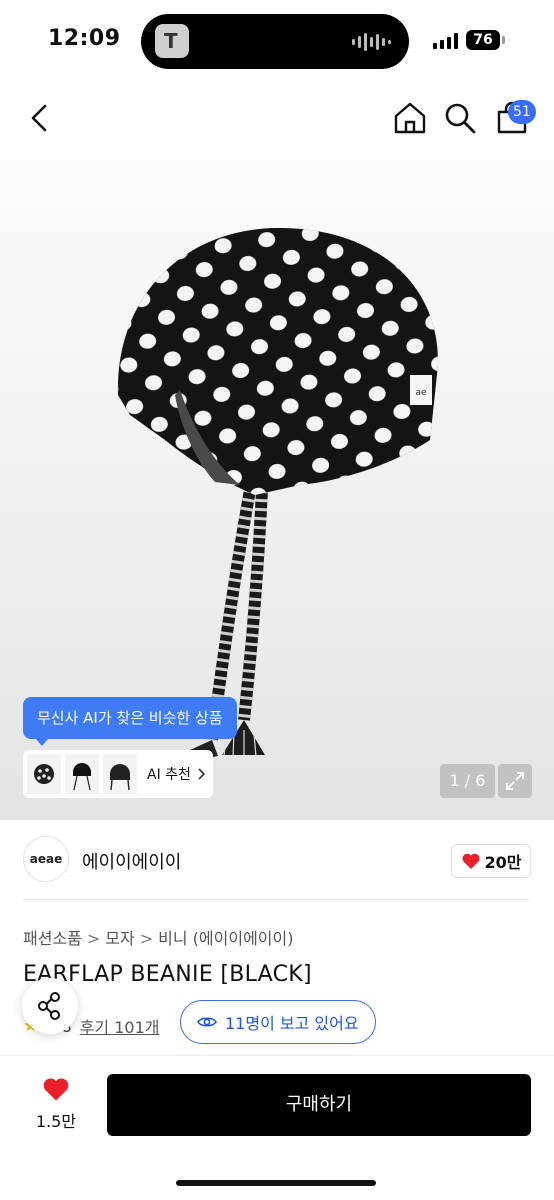 The width and height of the screenshot is (554, 1200). I want to click on share-button, so click(50, 1006).